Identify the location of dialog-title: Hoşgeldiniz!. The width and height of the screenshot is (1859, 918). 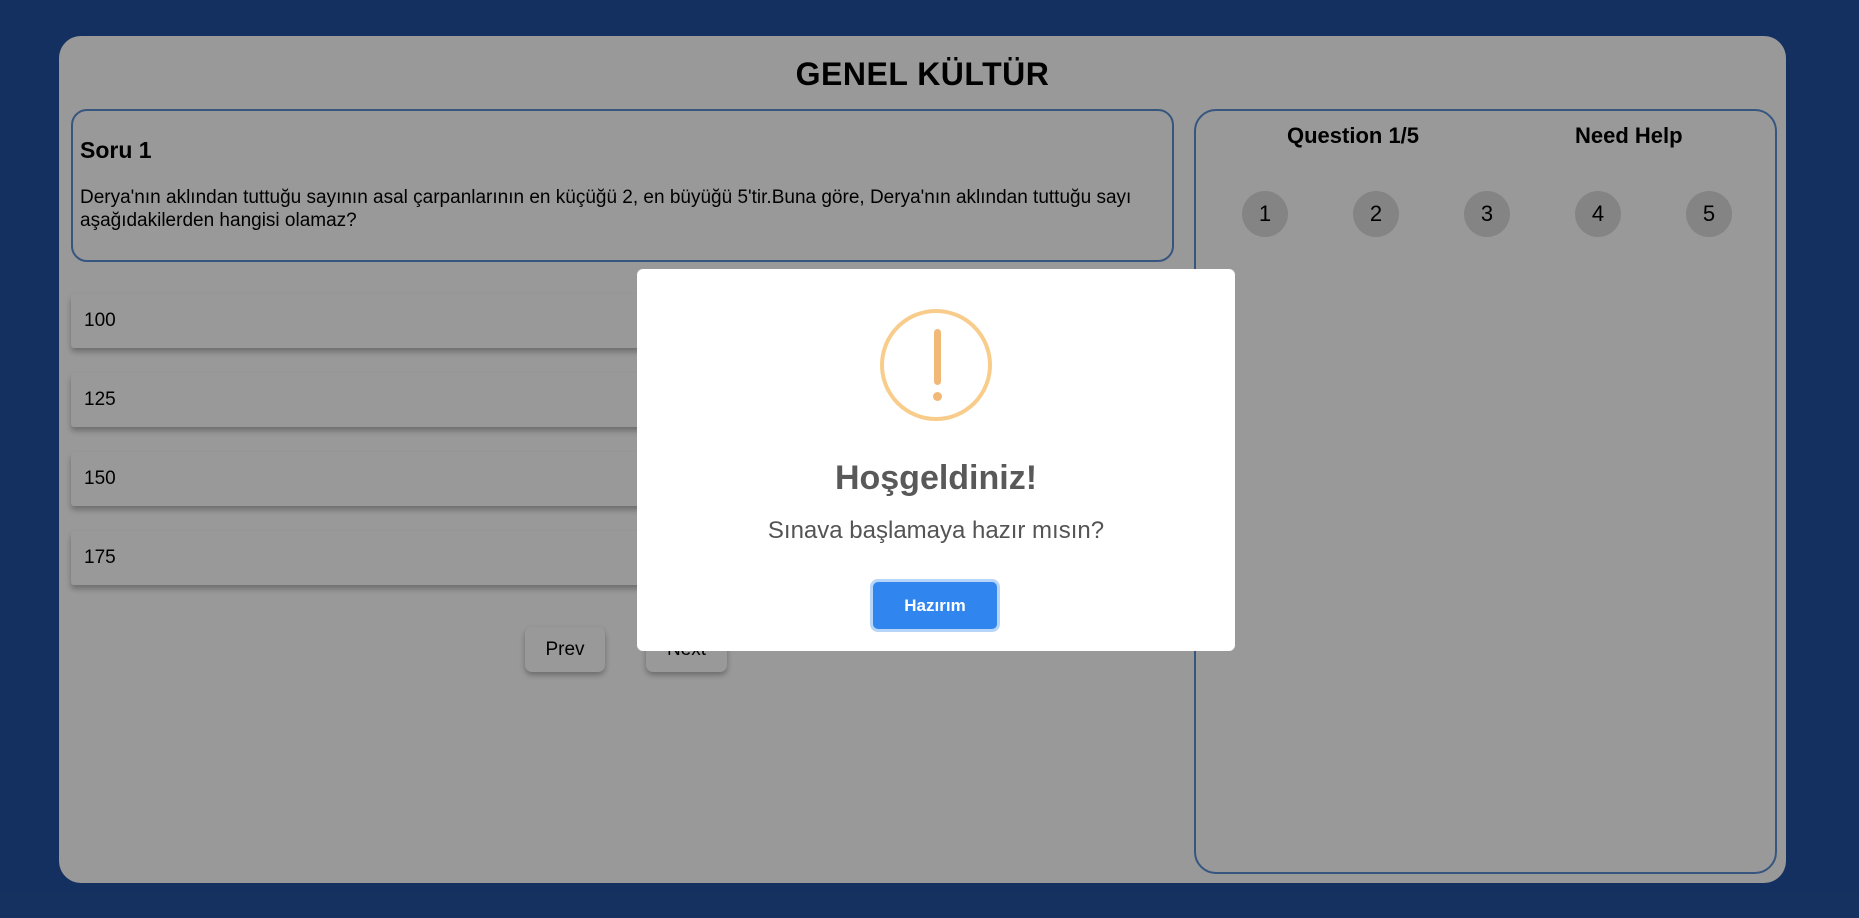
(936, 478).